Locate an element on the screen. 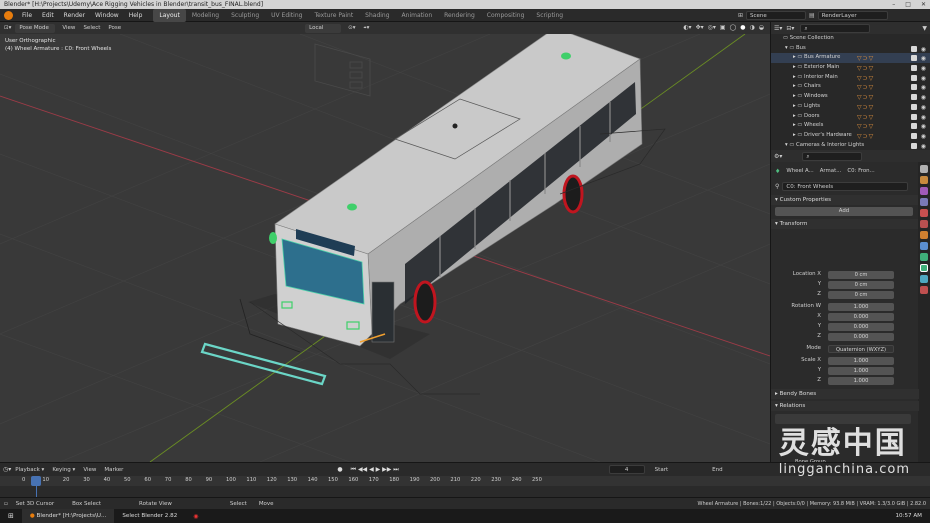  menu-marker: Marker is located at coordinates (113, 470).